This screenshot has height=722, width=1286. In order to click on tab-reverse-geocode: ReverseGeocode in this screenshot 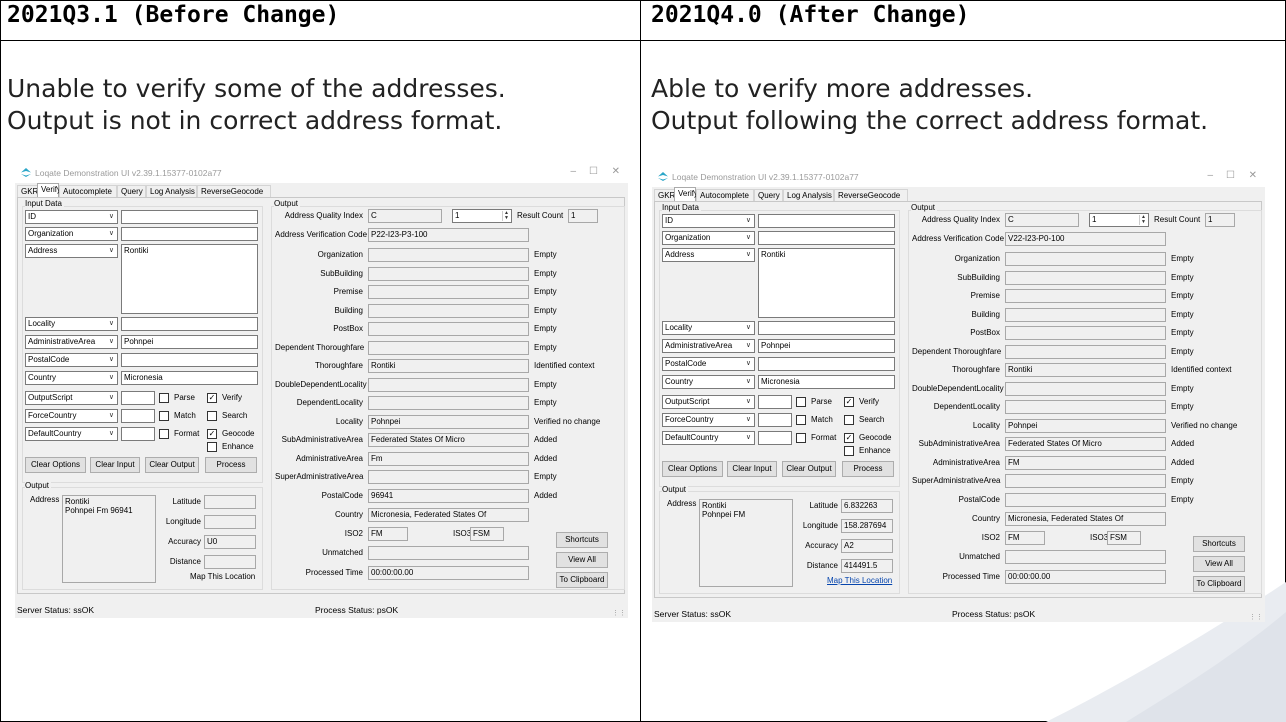, I will do `click(234, 191)`.